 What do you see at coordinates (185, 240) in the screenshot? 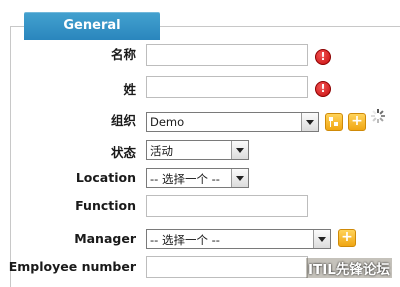
I see `manager-select-value: -- 选择一个 --` at bounding box center [185, 240].